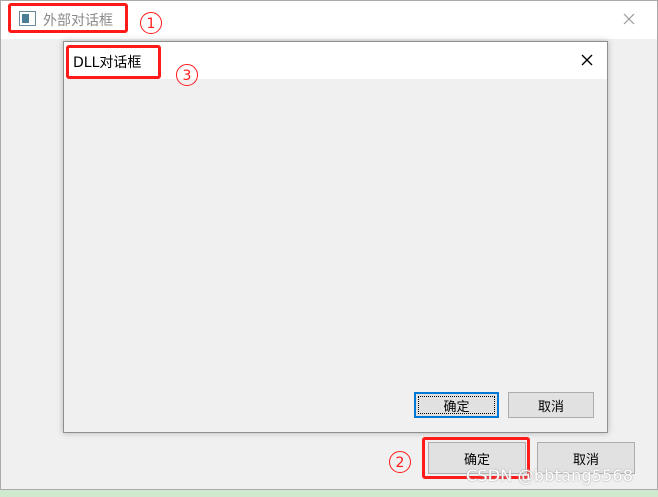 Image resolution: width=658 pixels, height=497 pixels. What do you see at coordinates (585, 460) in the screenshot?
I see `outer-cancel-label: 取消` at bounding box center [585, 460].